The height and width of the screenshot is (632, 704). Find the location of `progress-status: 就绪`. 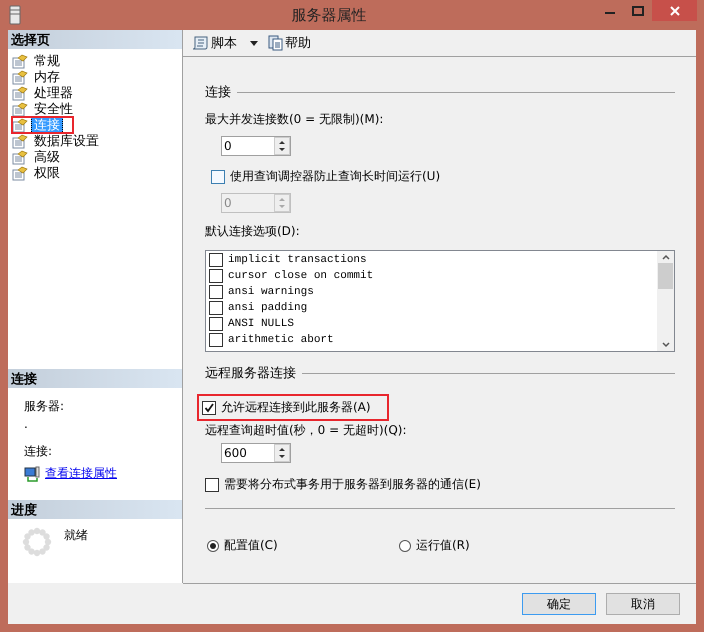

progress-status: 就绪 is located at coordinates (76, 535).